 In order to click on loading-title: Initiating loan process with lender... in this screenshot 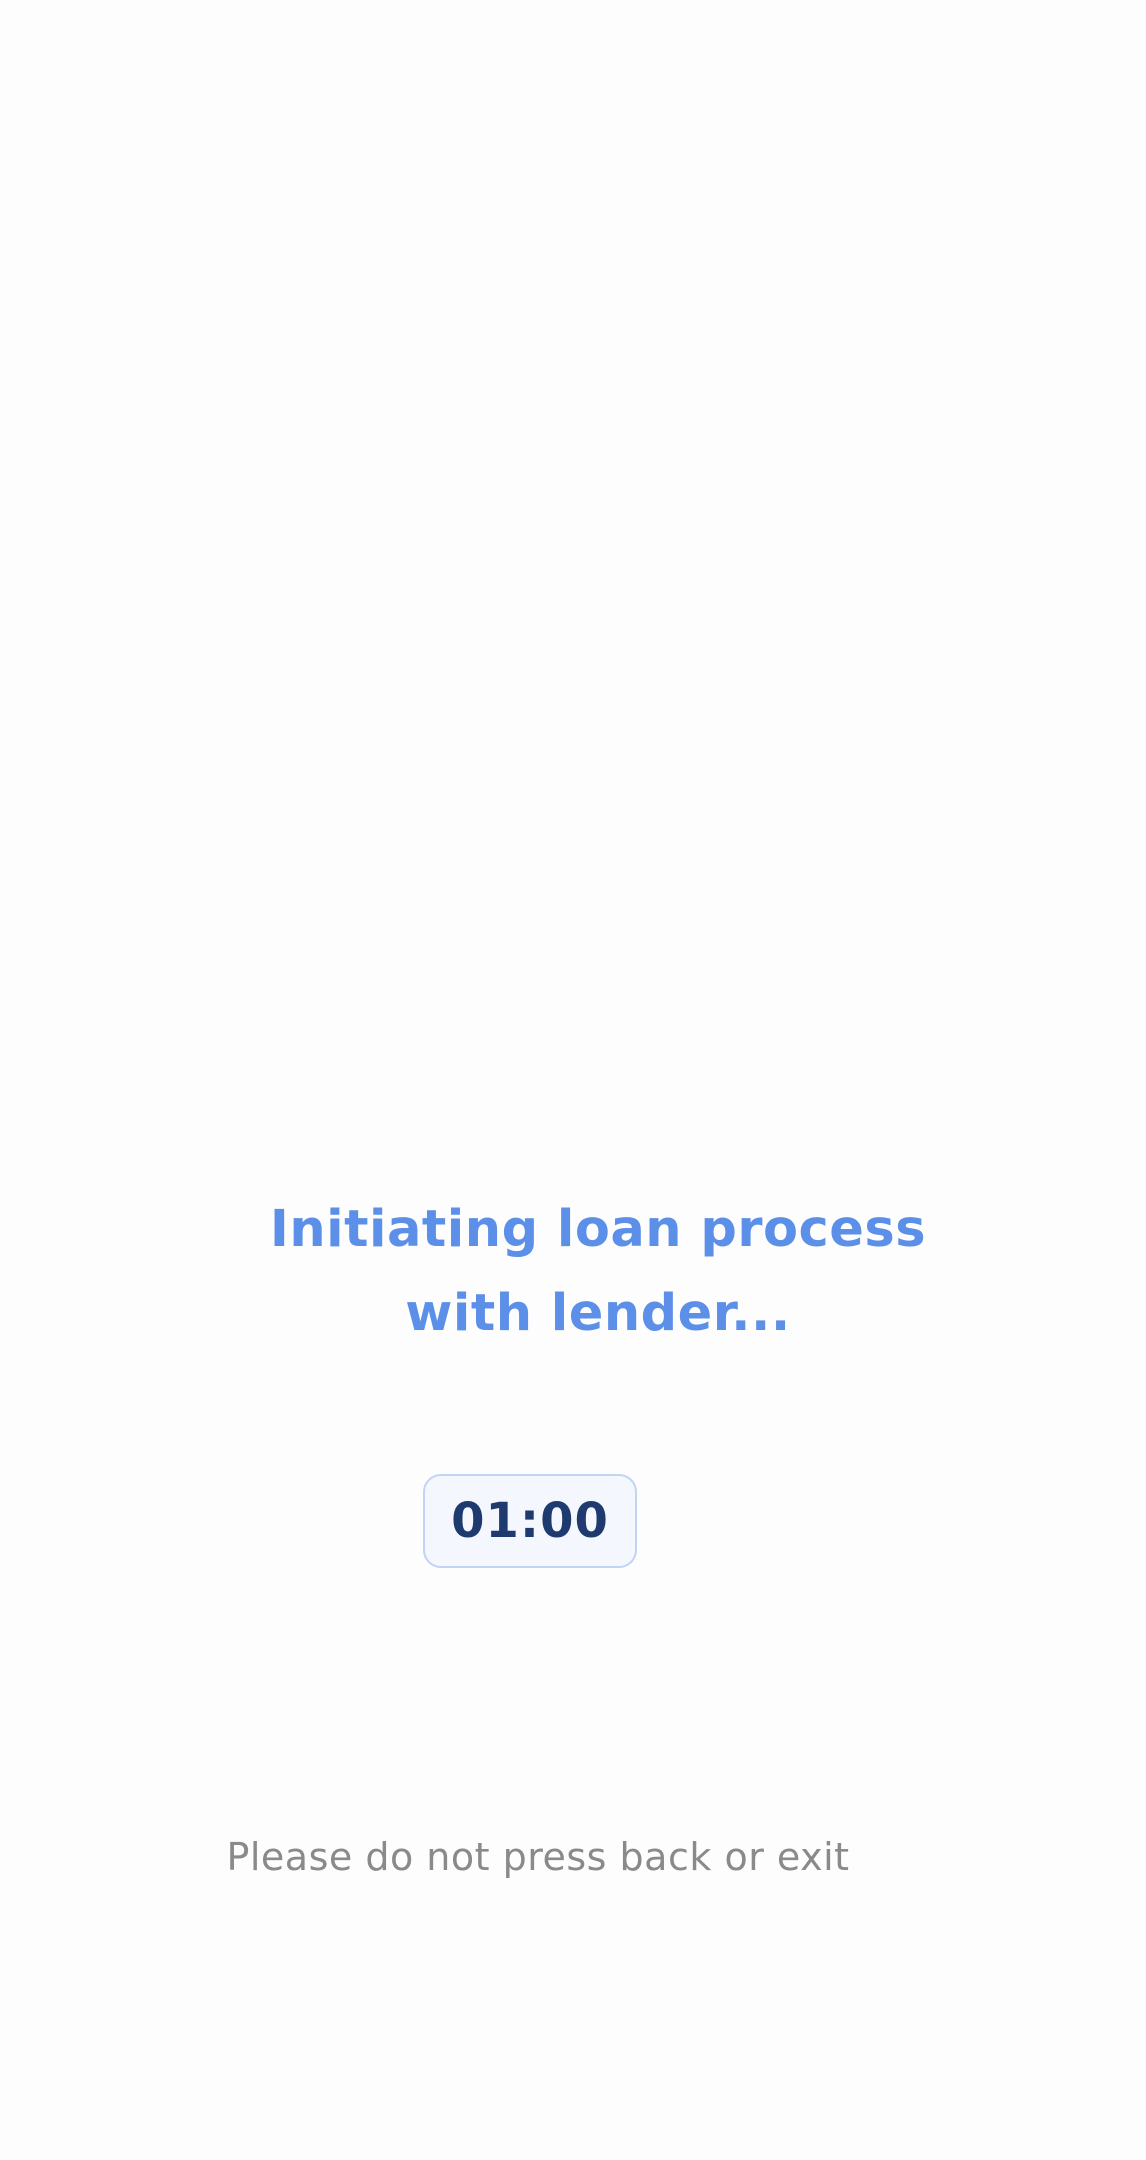, I will do `click(573, 1272)`.